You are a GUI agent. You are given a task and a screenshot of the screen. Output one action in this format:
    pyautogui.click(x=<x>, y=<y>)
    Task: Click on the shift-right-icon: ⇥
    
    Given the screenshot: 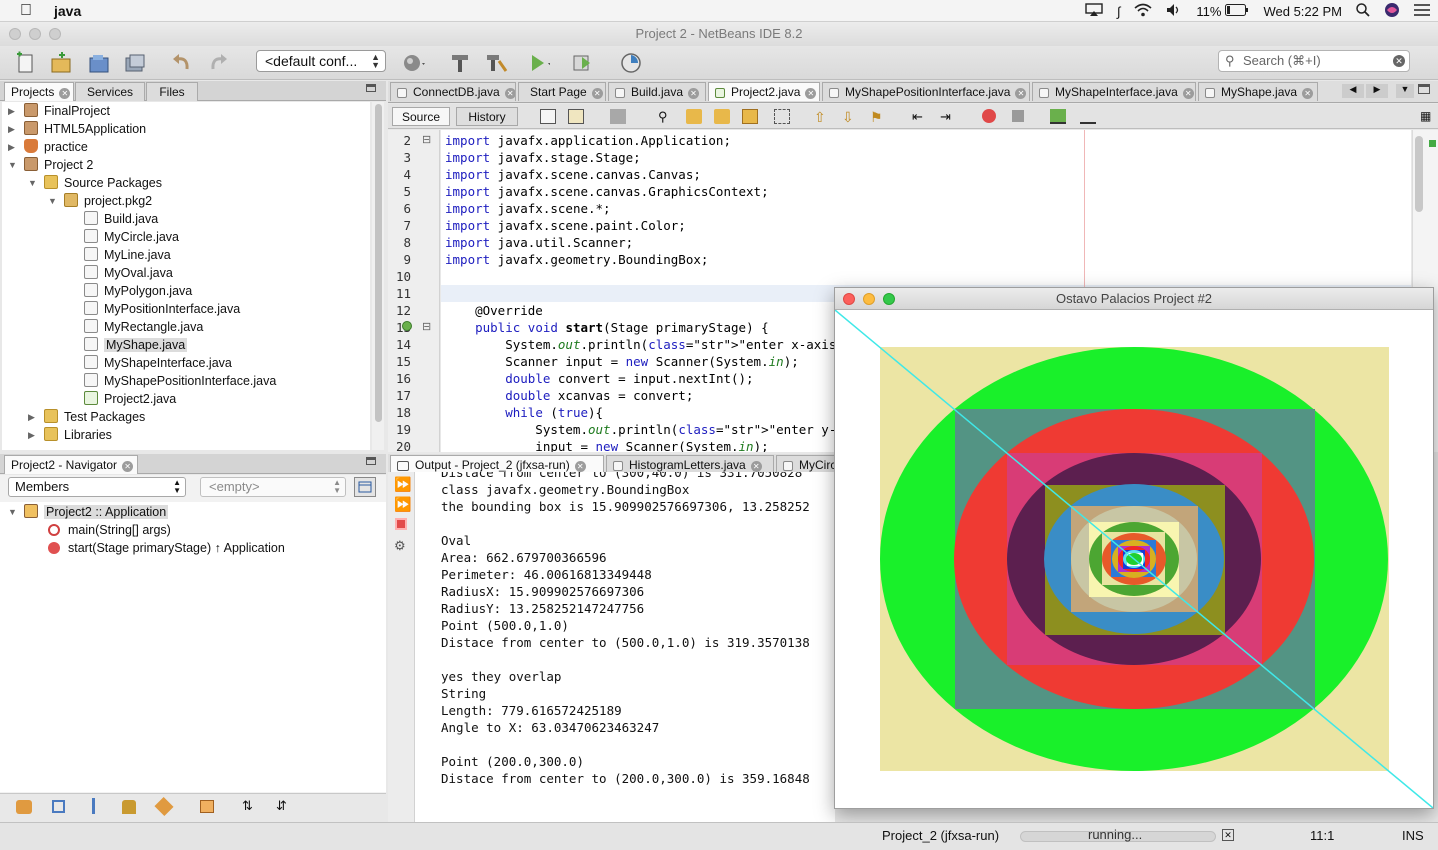 What is the action you would take?
    pyautogui.click(x=948, y=116)
    